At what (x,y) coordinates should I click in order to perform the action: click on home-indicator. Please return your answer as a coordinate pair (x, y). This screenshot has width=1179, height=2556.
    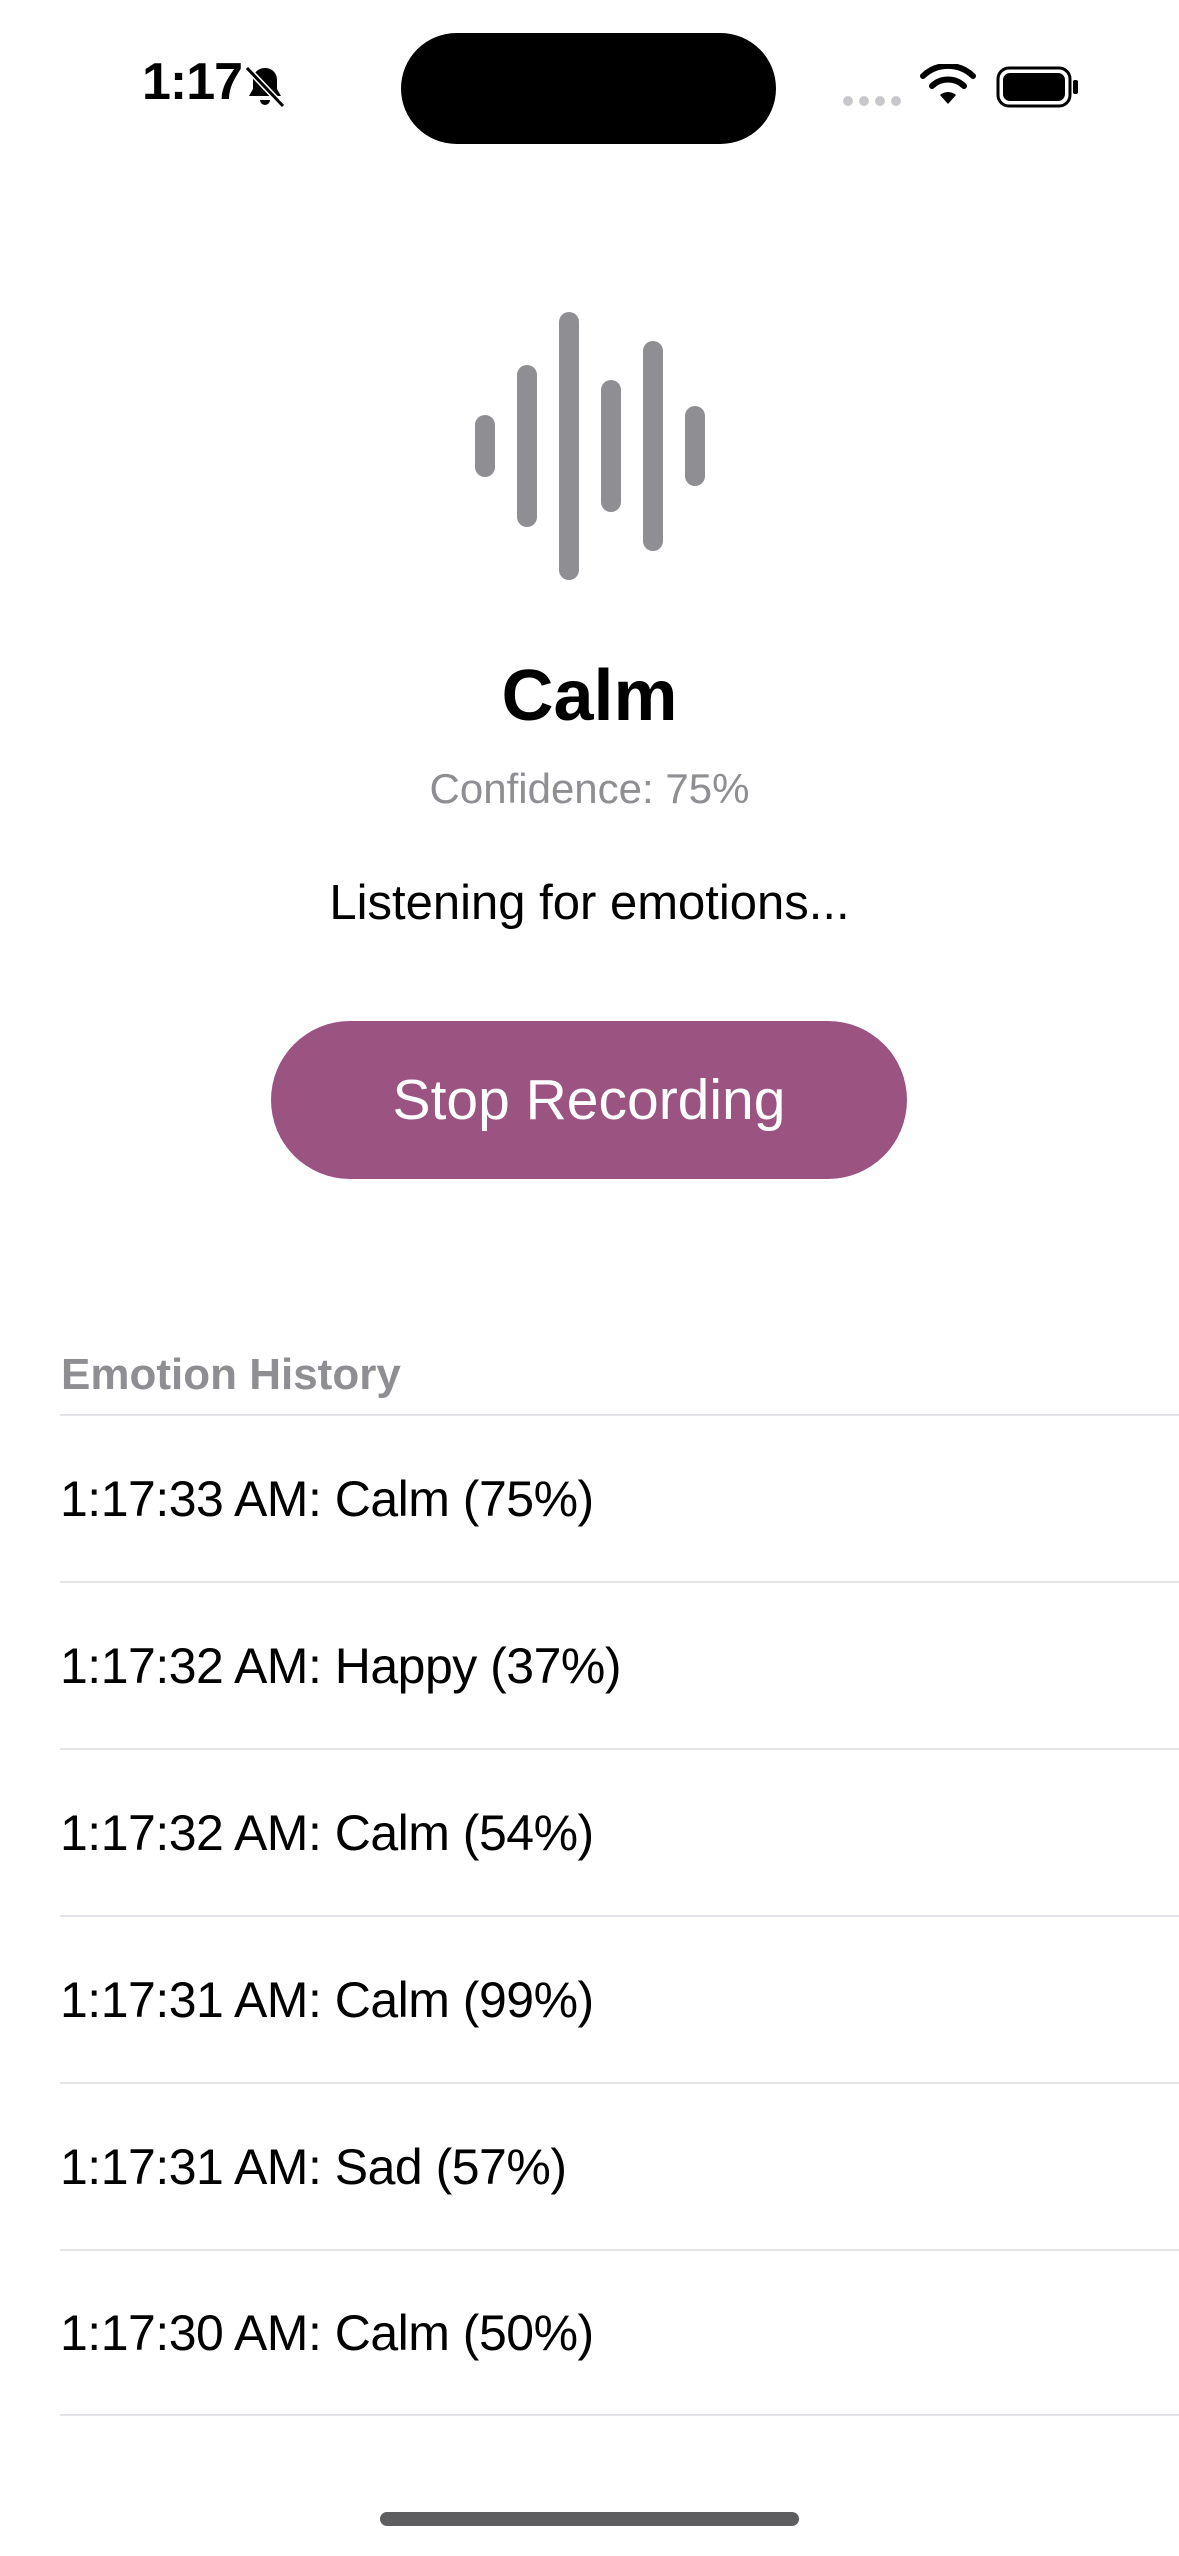
    Looking at the image, I should click on (589, 2519).